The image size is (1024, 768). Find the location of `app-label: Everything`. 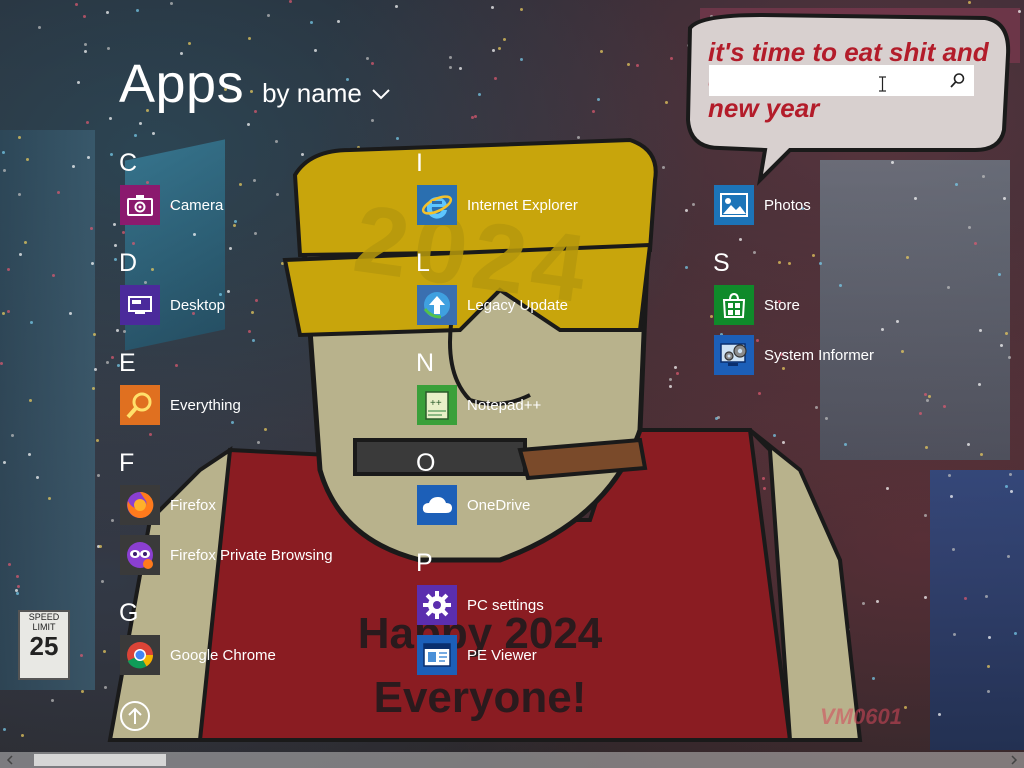

app-label: Everything is located at coordinates (205, 405).